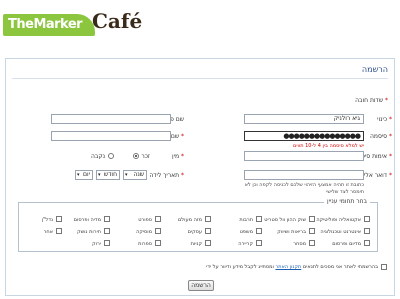  What do you see at coordinates (288, 267) in the screenshot?
I see `terms-link: תקנון האתר` at bounding box center [288, 267].